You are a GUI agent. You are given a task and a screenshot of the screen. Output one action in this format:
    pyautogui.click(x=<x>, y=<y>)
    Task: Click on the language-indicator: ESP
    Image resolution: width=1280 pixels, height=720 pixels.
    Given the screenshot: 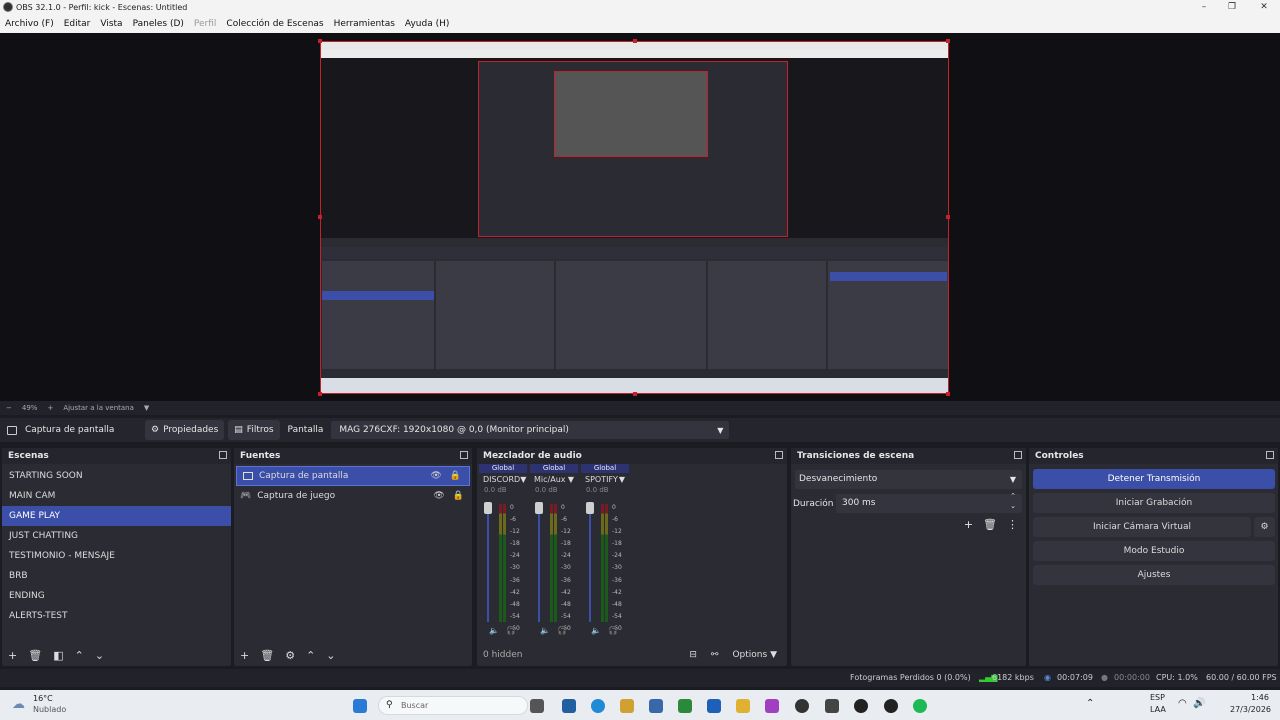 What is the action you would take?
    pyautogui.click(x=1157, y=697)
    